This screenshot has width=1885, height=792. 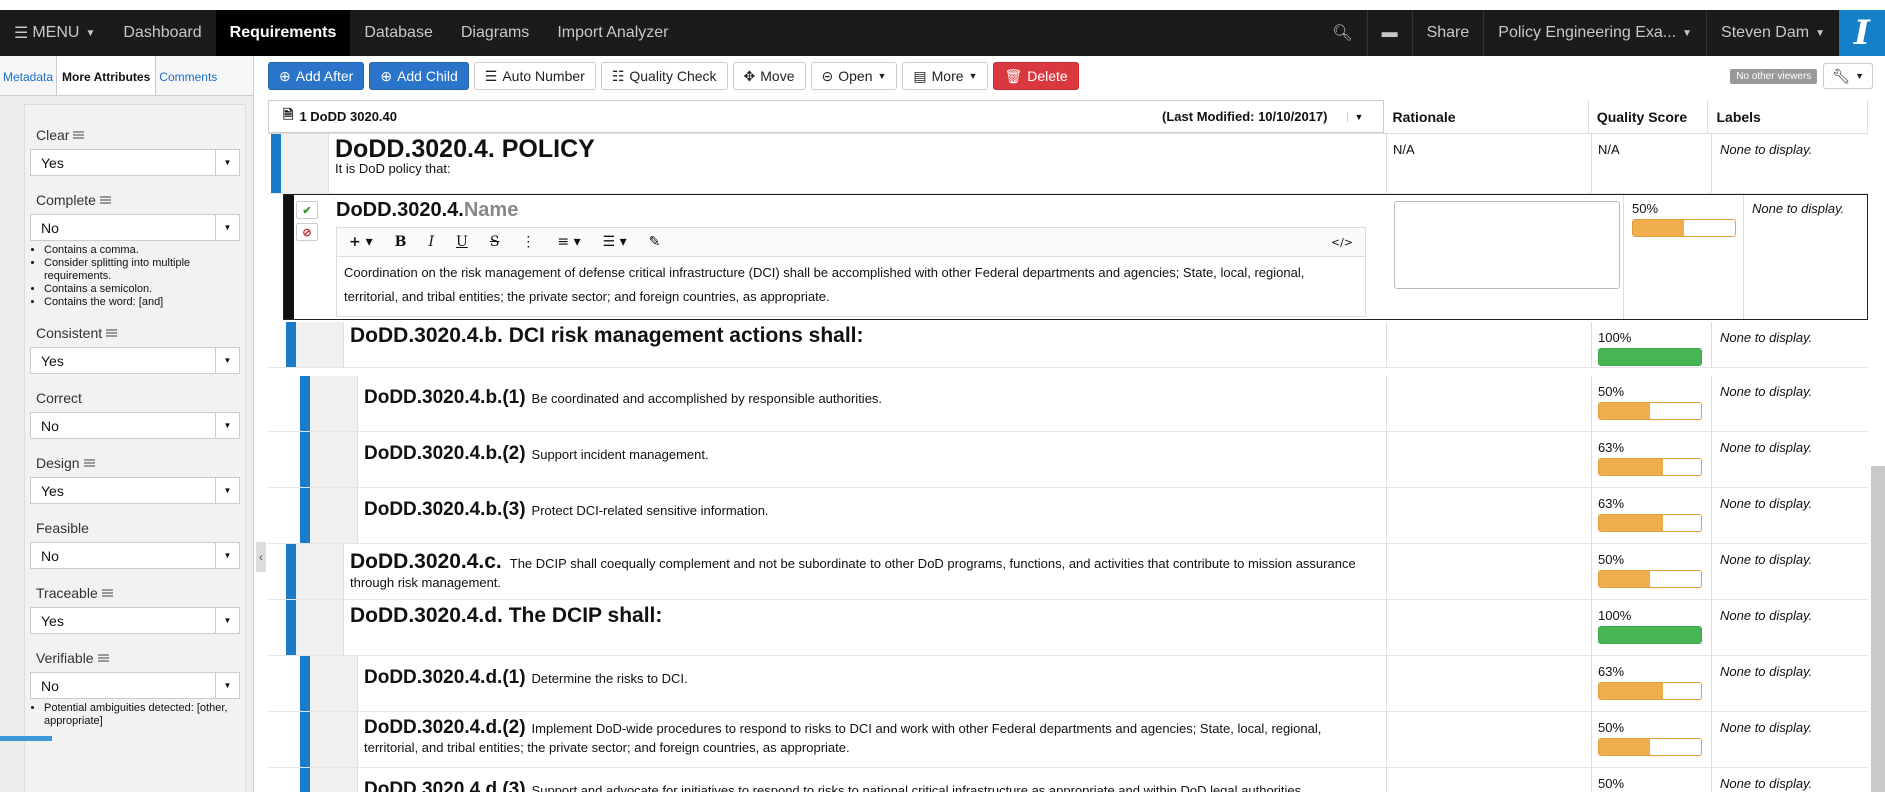 I want to click on attr-select-traceable: Yes ▼, so click(x=135, y=620).